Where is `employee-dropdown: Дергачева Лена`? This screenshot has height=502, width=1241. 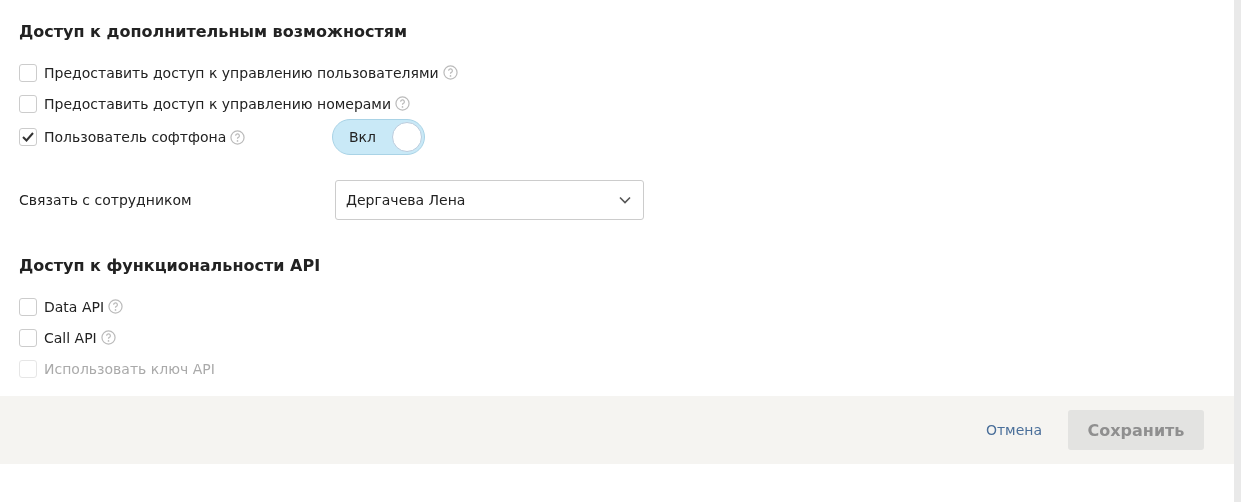 employee-dropdown: Дергачева Лена is located at coordinates (489, 200).